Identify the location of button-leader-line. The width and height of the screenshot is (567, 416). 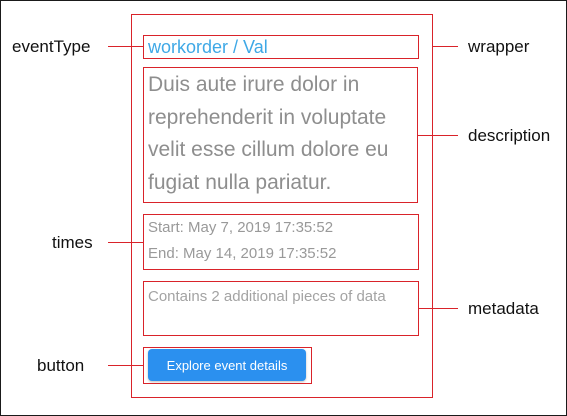
(125, 365).